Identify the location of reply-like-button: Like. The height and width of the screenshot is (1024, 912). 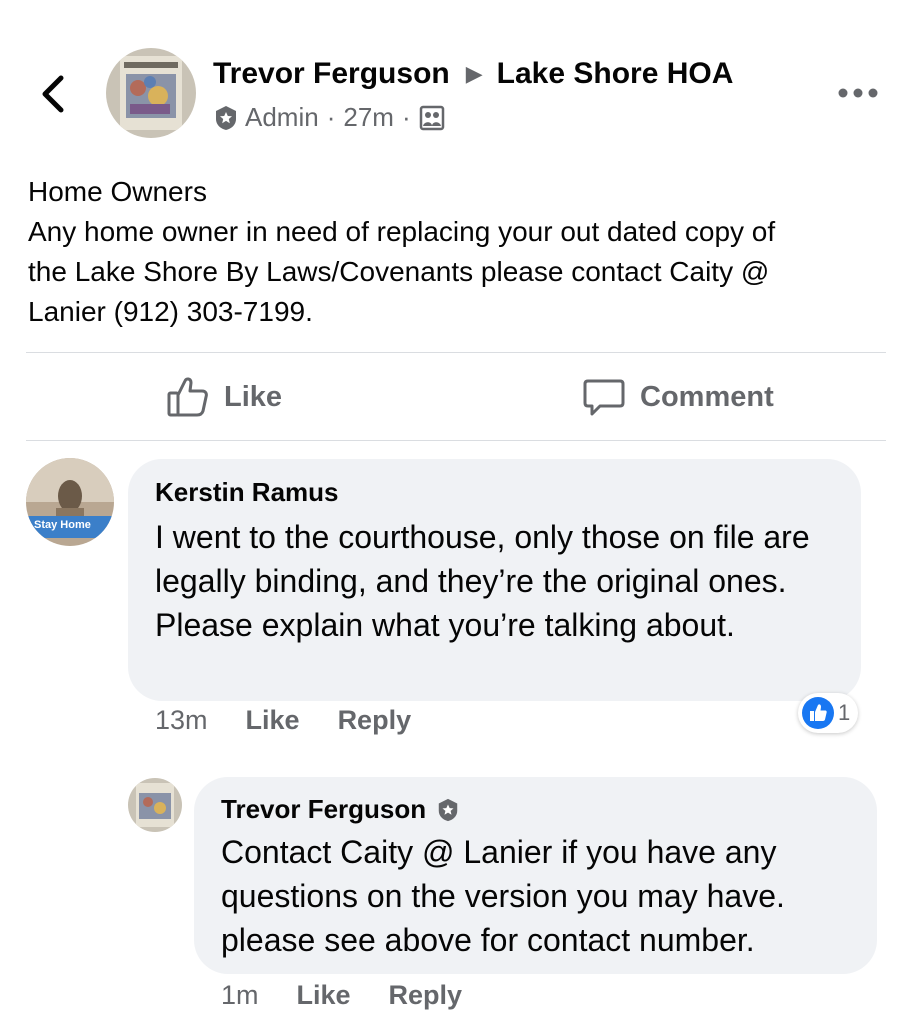
(324, 995).